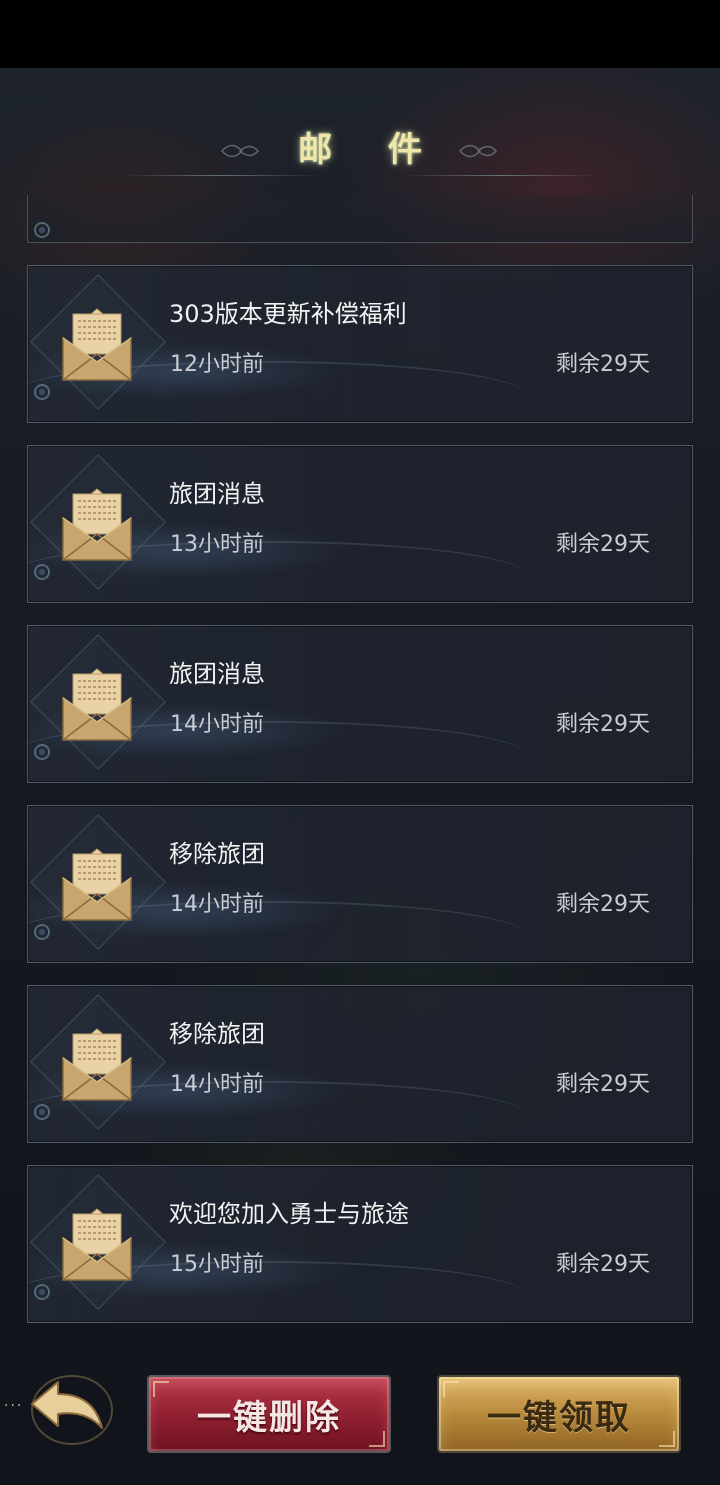 This screenshot has width=720, height=1485. Describe the element at coordinates (217, 364) in the screenshot. I see `mail-received-time: 12小时前` at that location.